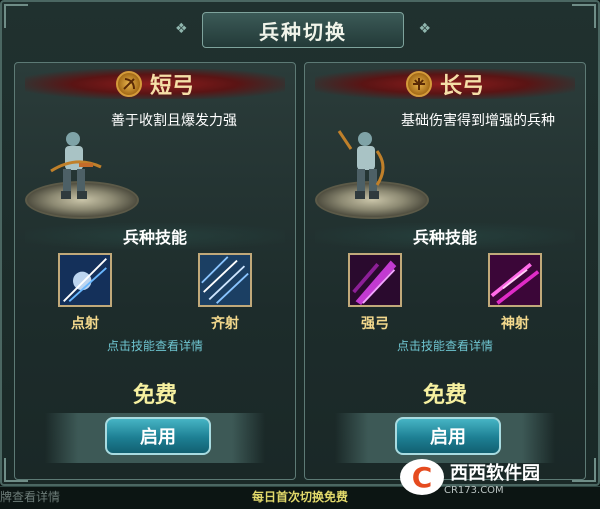 Image resolution: width=600 pixels, height=509 pixels. I want to click on volley-skill-icon, so click(225, 280).